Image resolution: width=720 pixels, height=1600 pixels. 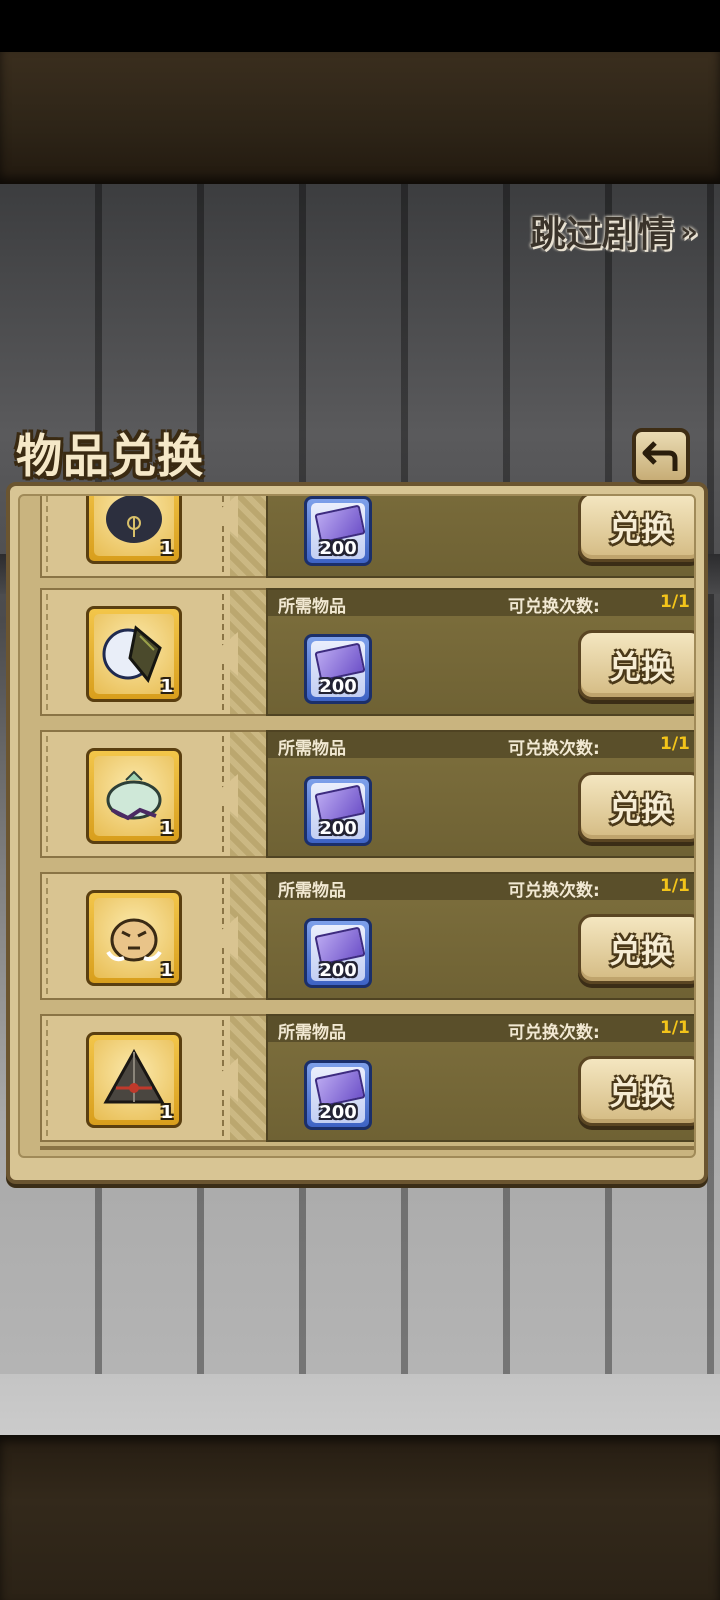 What do you see at coordinates (367, 1148) in the screenshot?
I see `list-bottom-divider` at bounding box center [367, 1148].